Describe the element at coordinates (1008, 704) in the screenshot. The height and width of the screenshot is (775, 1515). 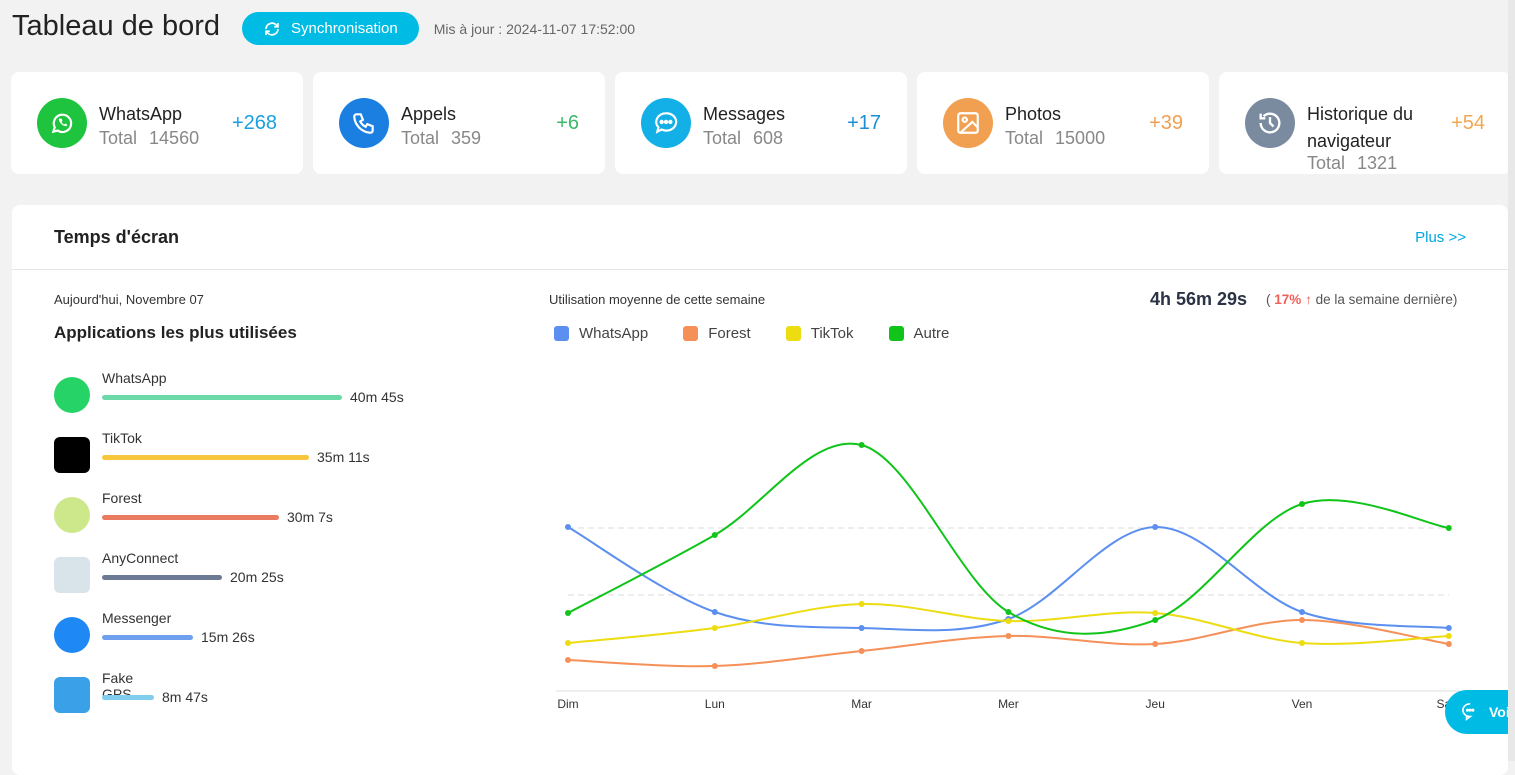
I see `x-tick-label: Mer` at that location.